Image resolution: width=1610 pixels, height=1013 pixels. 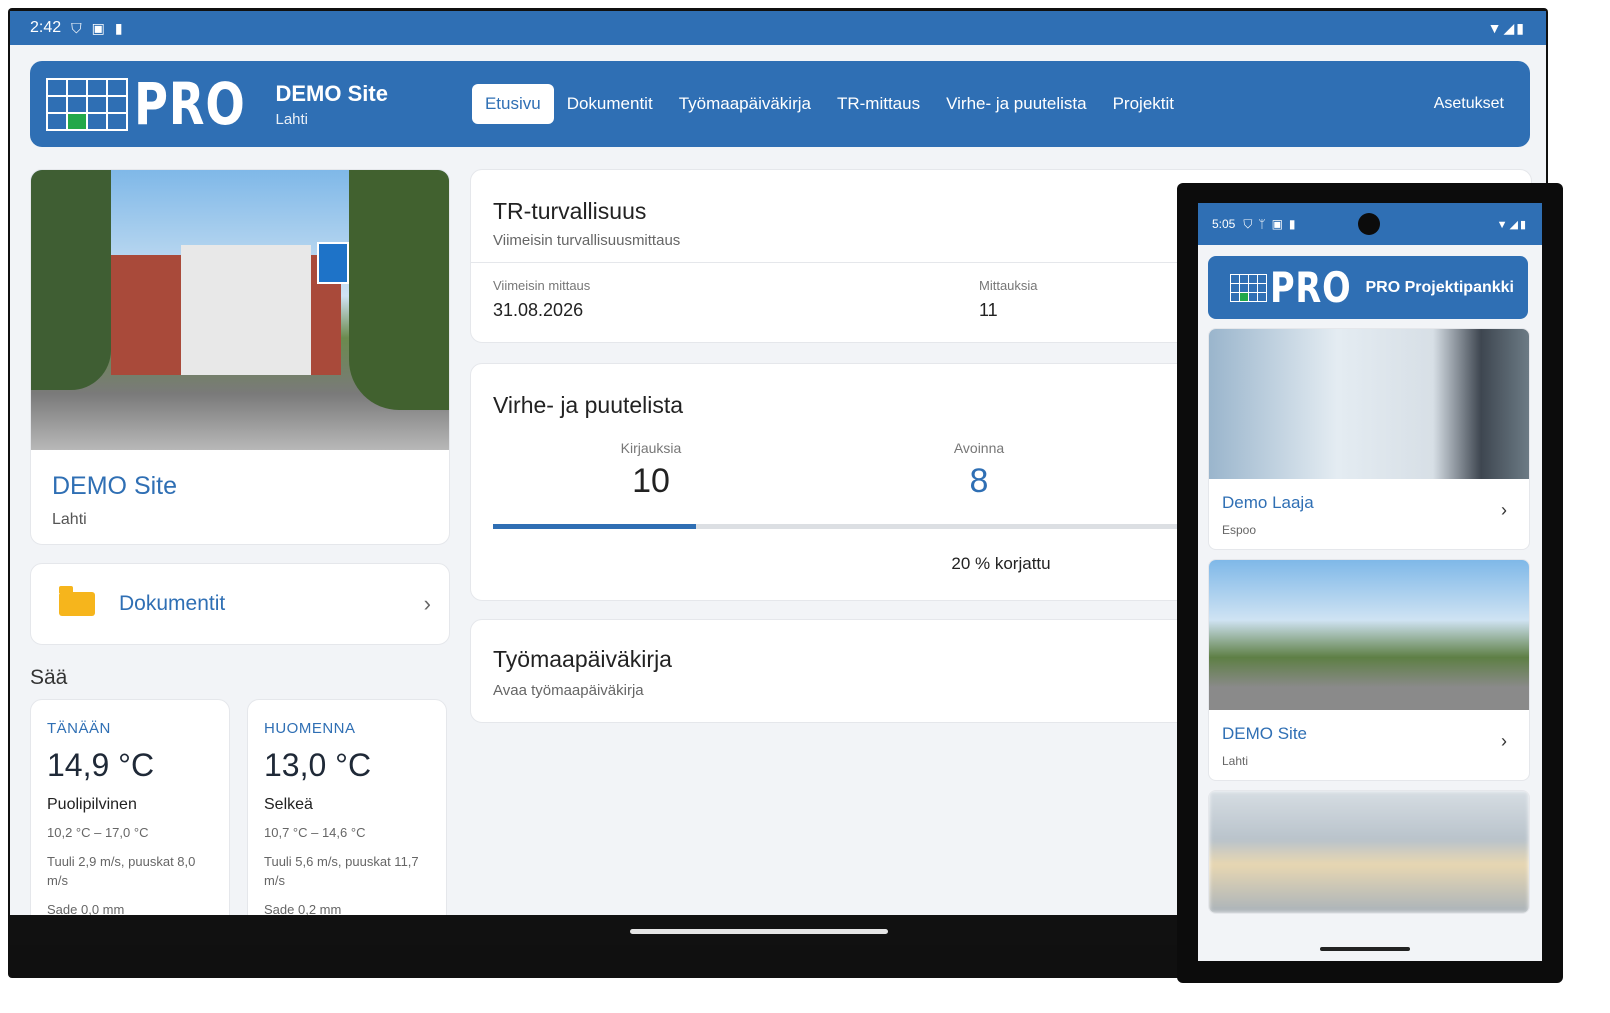 I want to click on project-card, so click(x=1369, y=852).